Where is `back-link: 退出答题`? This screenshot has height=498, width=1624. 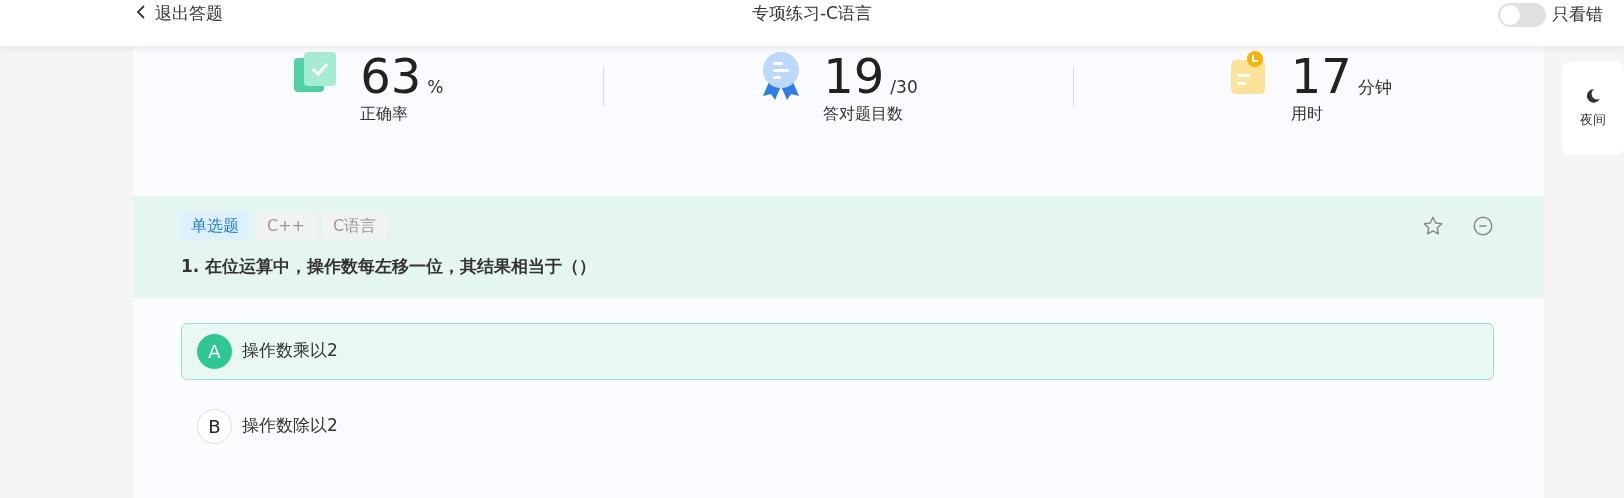 back-link: 退出答题 is located at coordinates (179, 13).